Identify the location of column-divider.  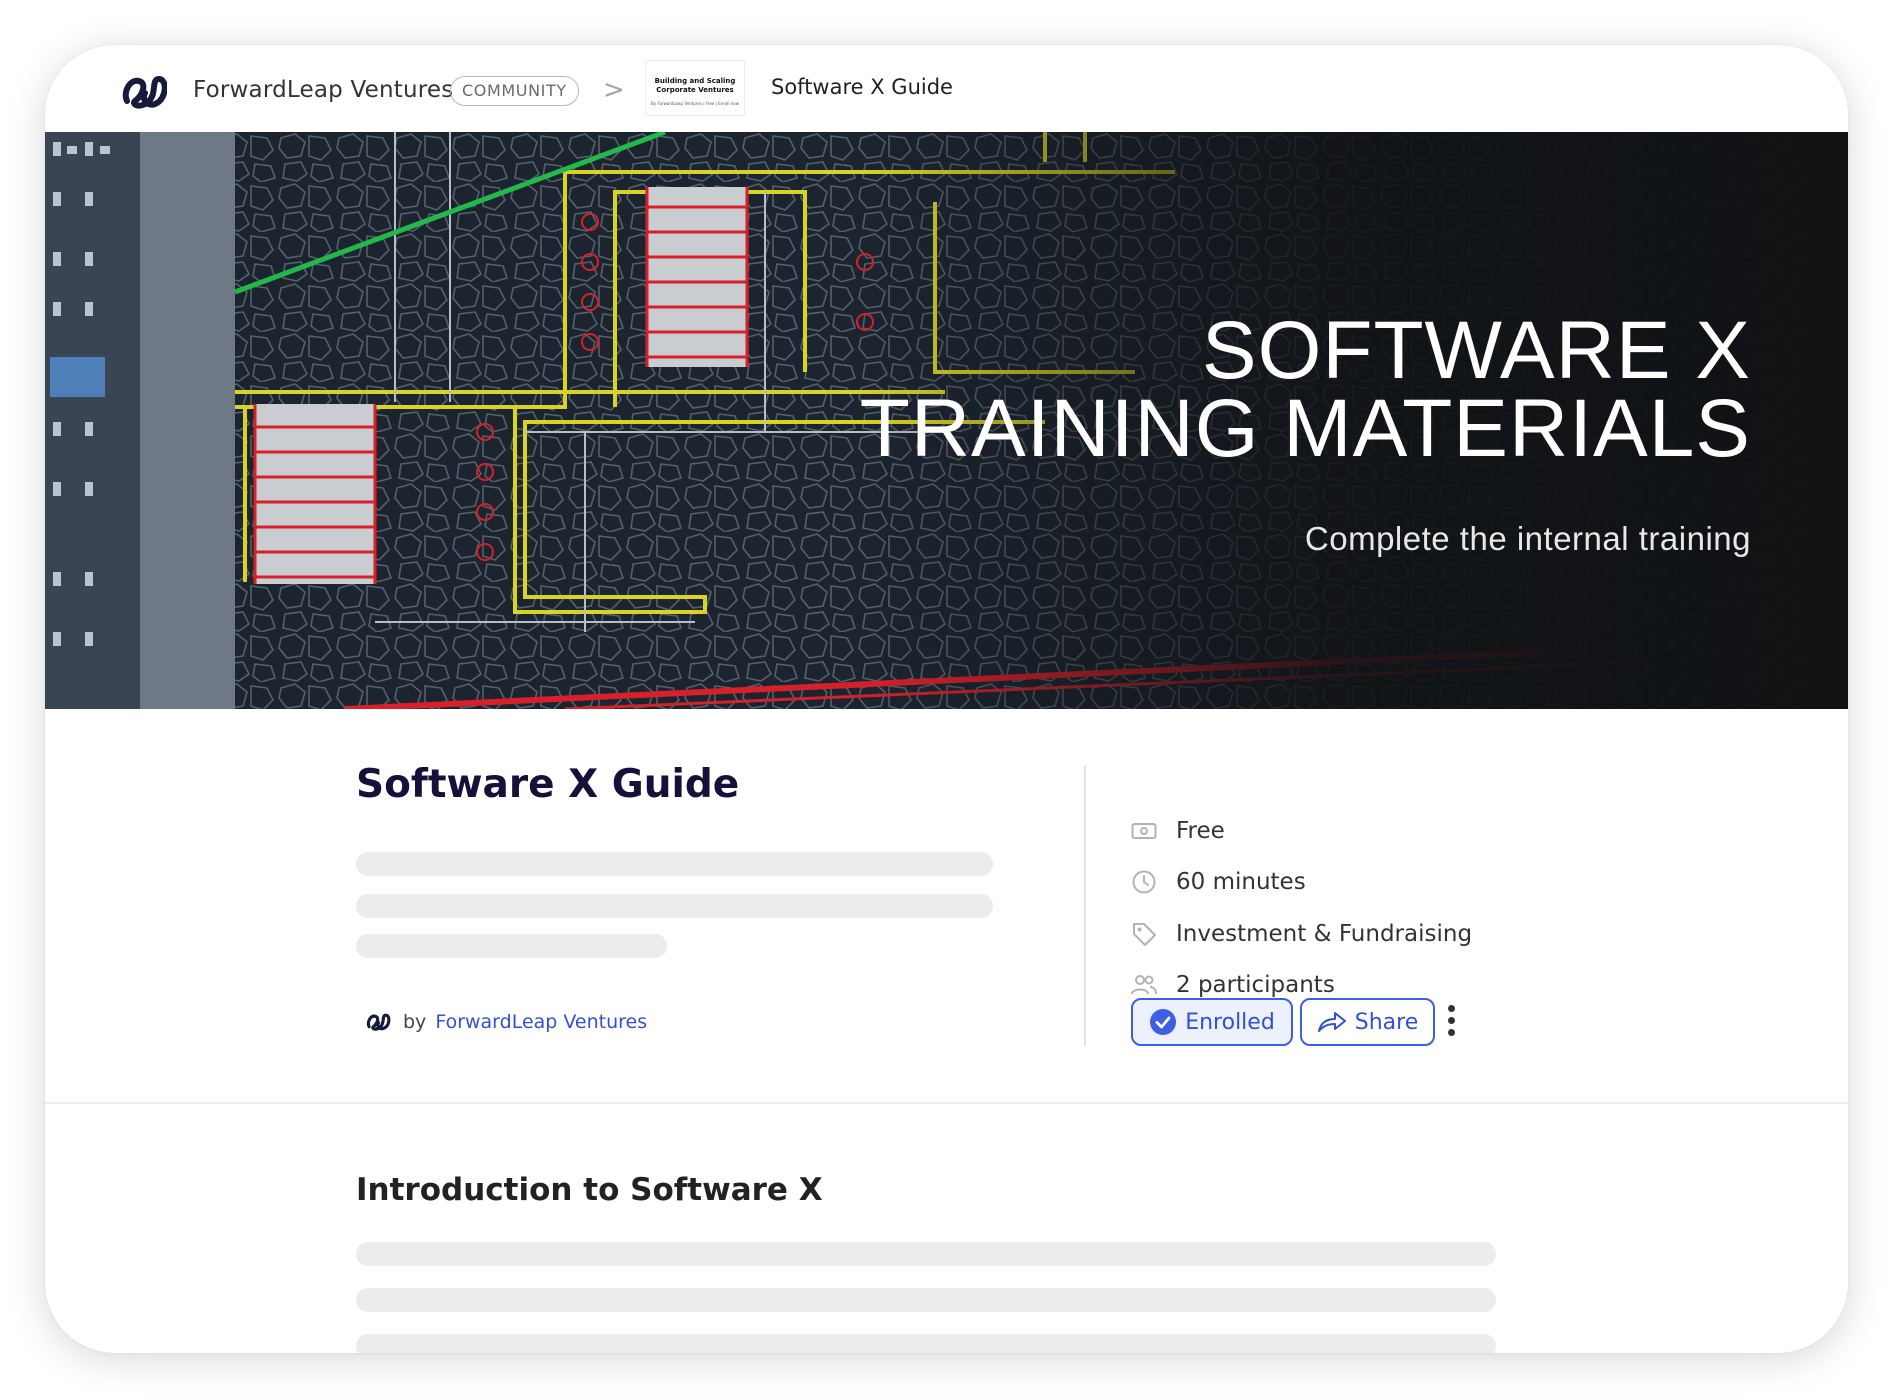
(1085, 906).